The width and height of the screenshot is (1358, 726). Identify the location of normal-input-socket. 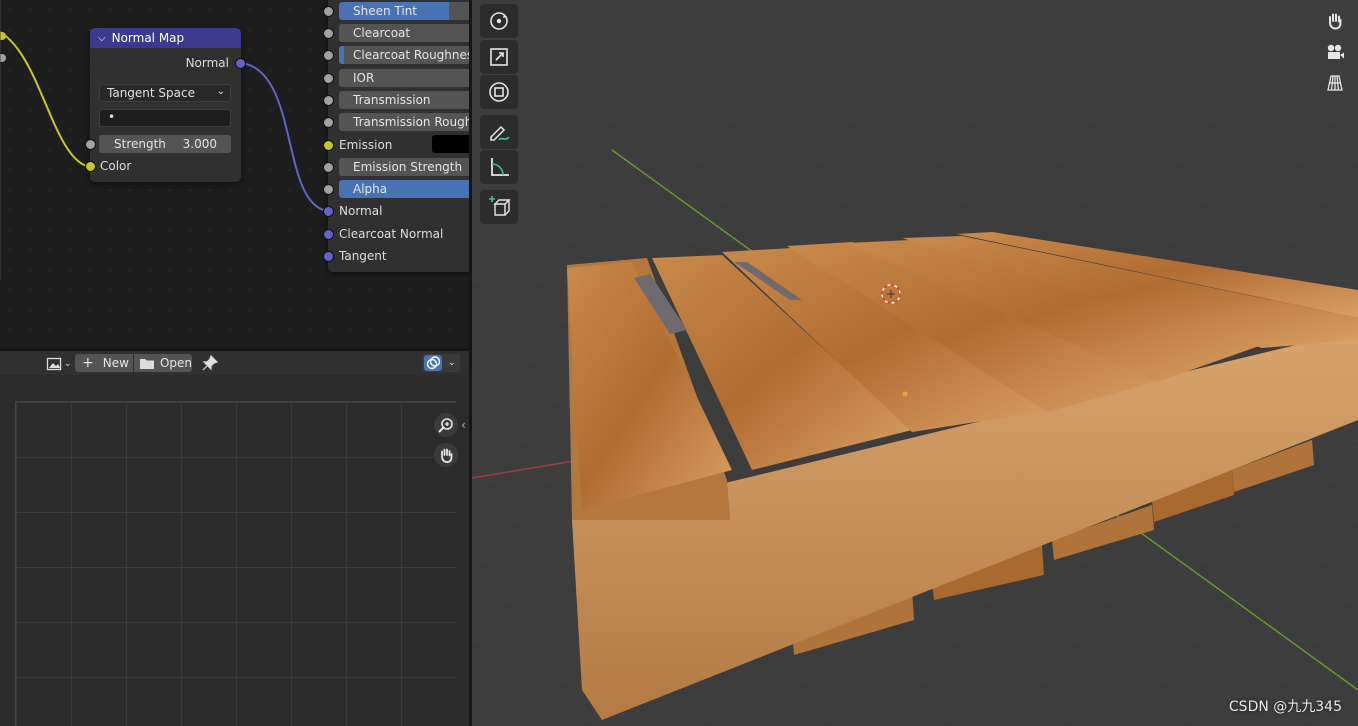
(328, 211).